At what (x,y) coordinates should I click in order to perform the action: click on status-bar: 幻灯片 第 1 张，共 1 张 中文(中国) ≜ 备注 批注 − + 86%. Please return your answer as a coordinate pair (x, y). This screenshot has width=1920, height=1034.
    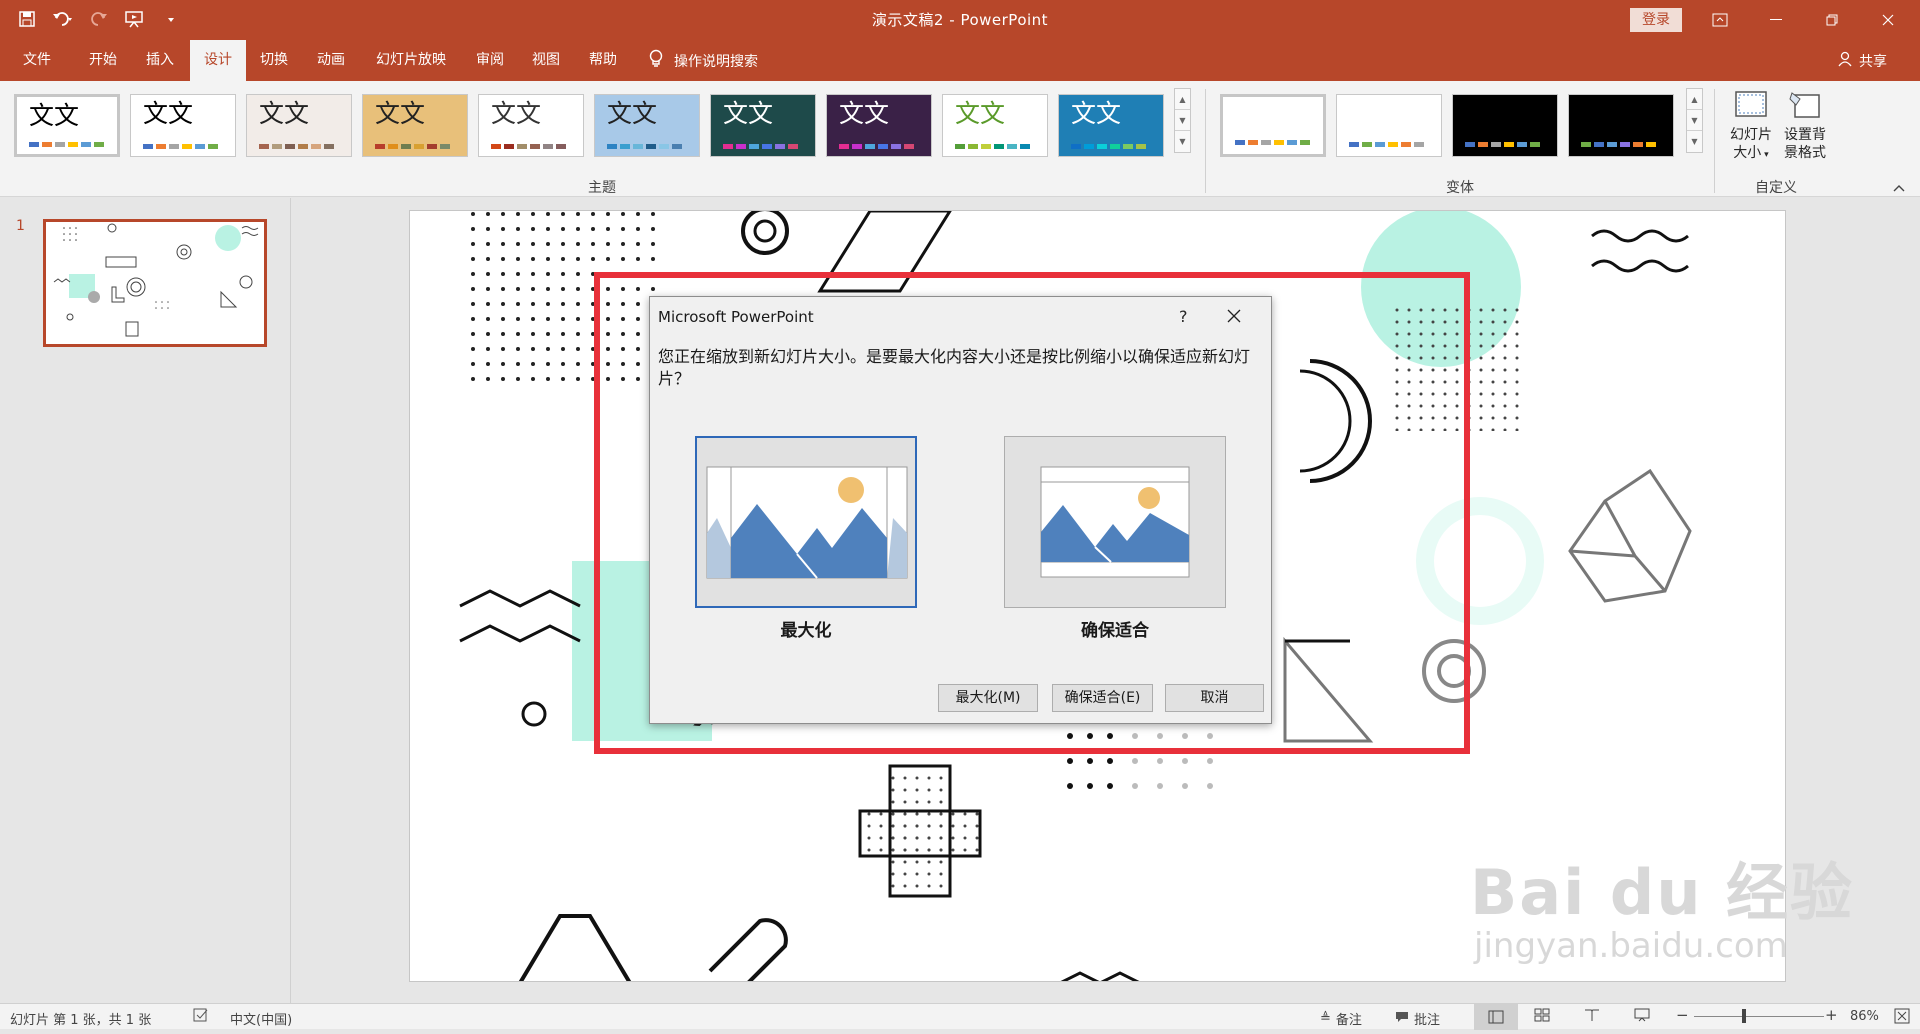
    Looking at the image, I should click on (960, 1016).